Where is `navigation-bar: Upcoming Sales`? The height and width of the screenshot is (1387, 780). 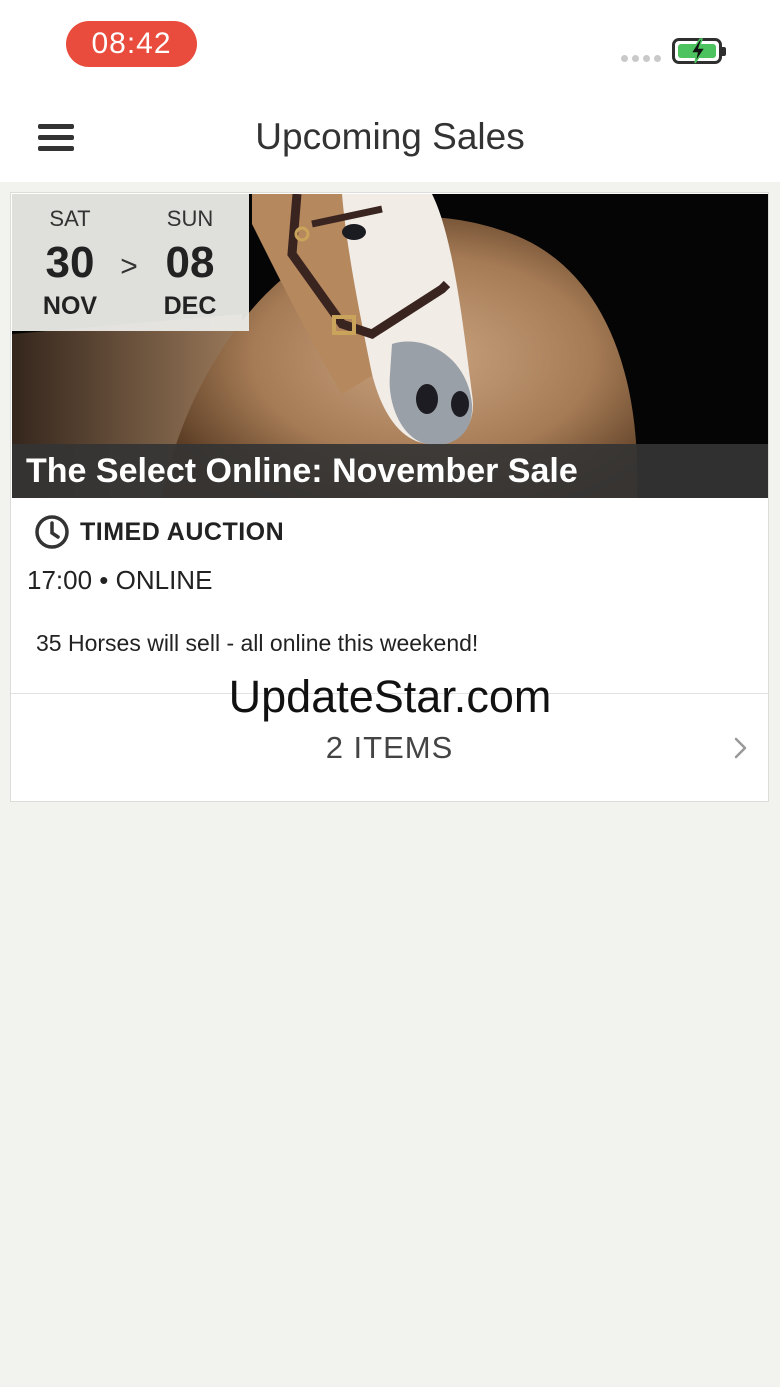
navigation-bar: Upcoming Sales is located at coordinates (390, 139).